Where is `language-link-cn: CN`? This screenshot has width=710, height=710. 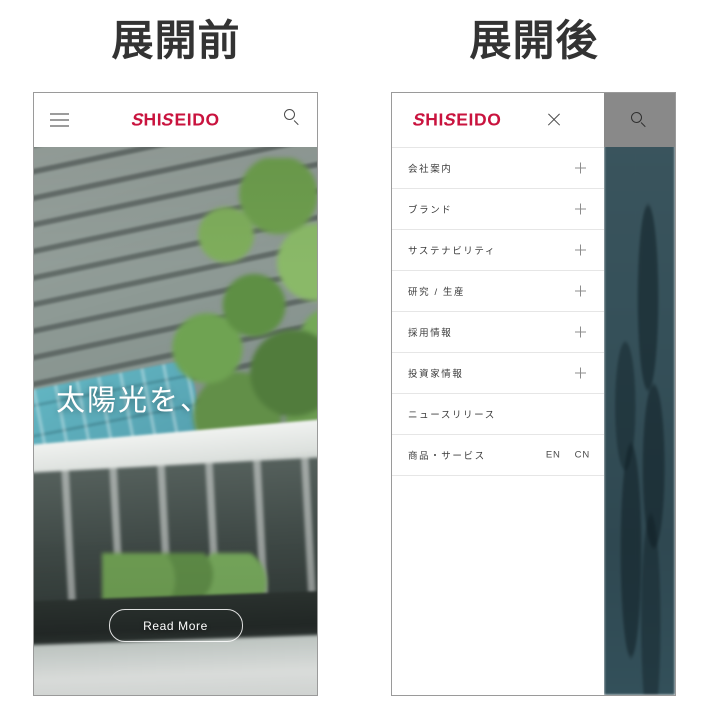
language-link-cn: CN is located at coordinates (582, 455).